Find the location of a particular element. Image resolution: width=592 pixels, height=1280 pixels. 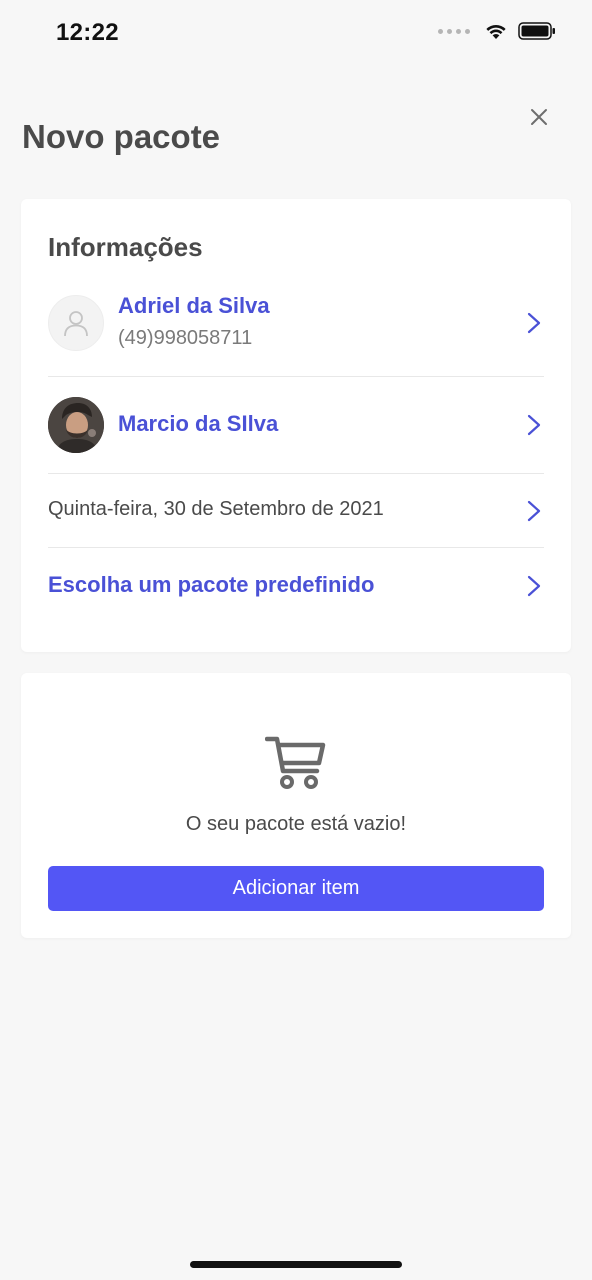

client-name: Adriel da Silva is located at coordinates (194, 305).